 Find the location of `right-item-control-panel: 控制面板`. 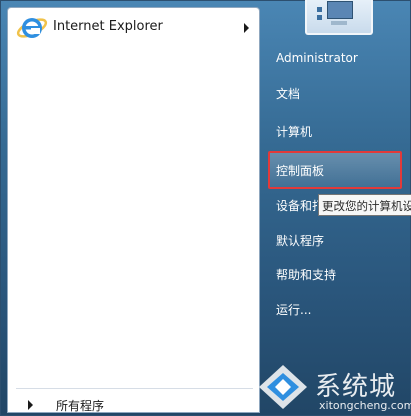

right-item-control-panel: 控制面板 is located at coordinates (300, 170).